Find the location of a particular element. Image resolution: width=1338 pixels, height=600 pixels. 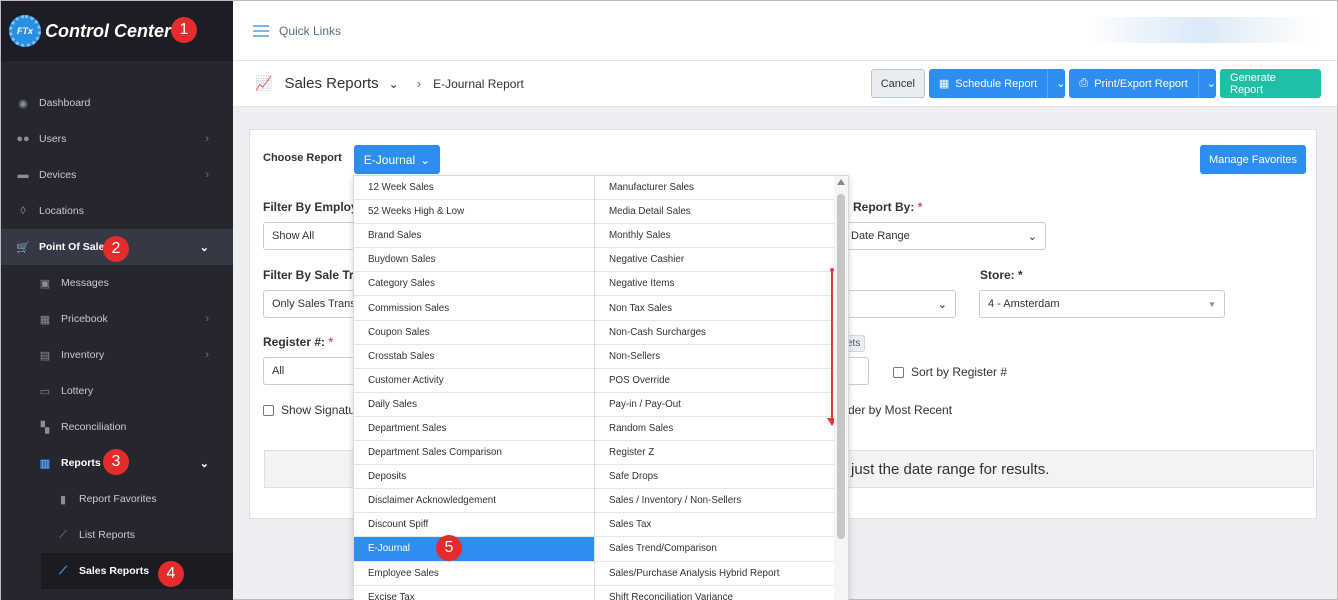

sidebar-item-locations: ◊ Locations is located at coordinates (117, 211).